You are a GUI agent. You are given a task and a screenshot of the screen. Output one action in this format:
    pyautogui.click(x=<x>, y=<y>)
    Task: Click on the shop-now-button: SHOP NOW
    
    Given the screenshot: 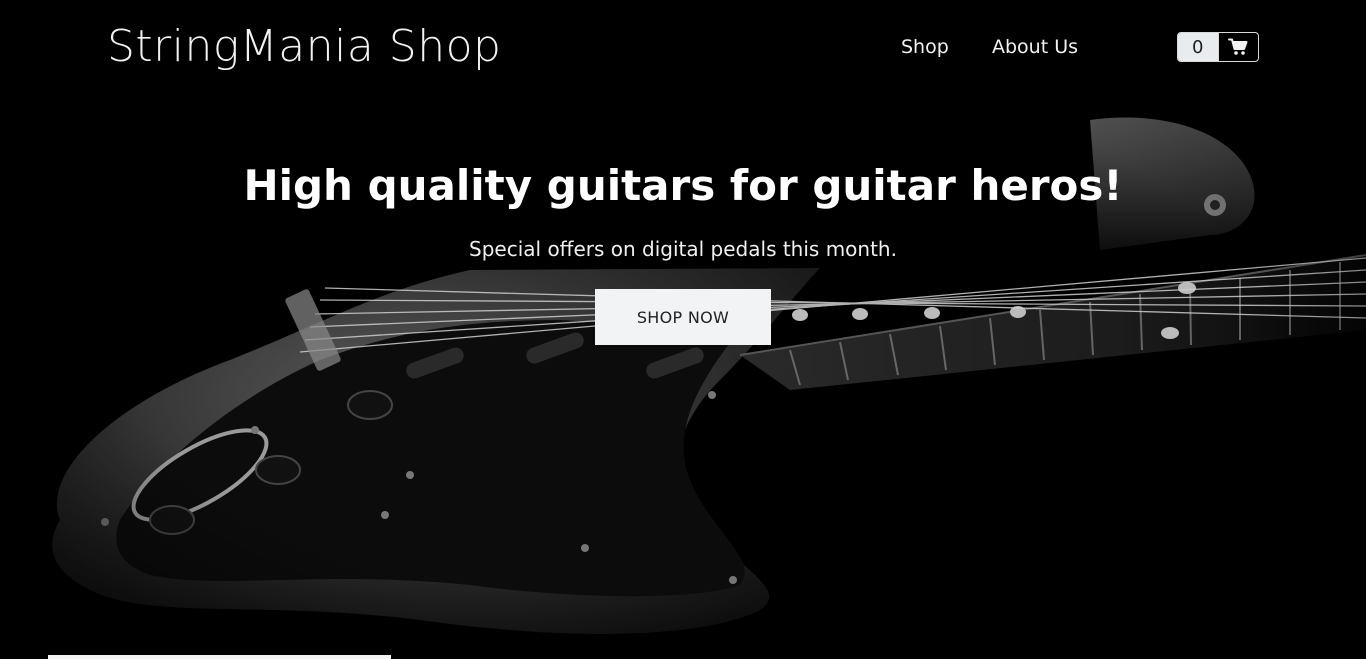 What is the action you would take?
    pyautogui.click(x=683, y=317)
    